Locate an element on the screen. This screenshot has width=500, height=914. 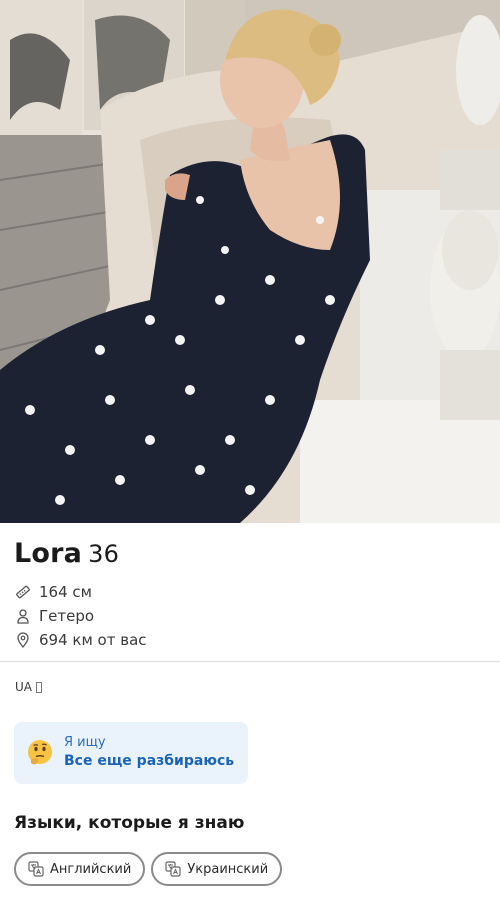
location-pin-icon is located at coordinates (23, 640).